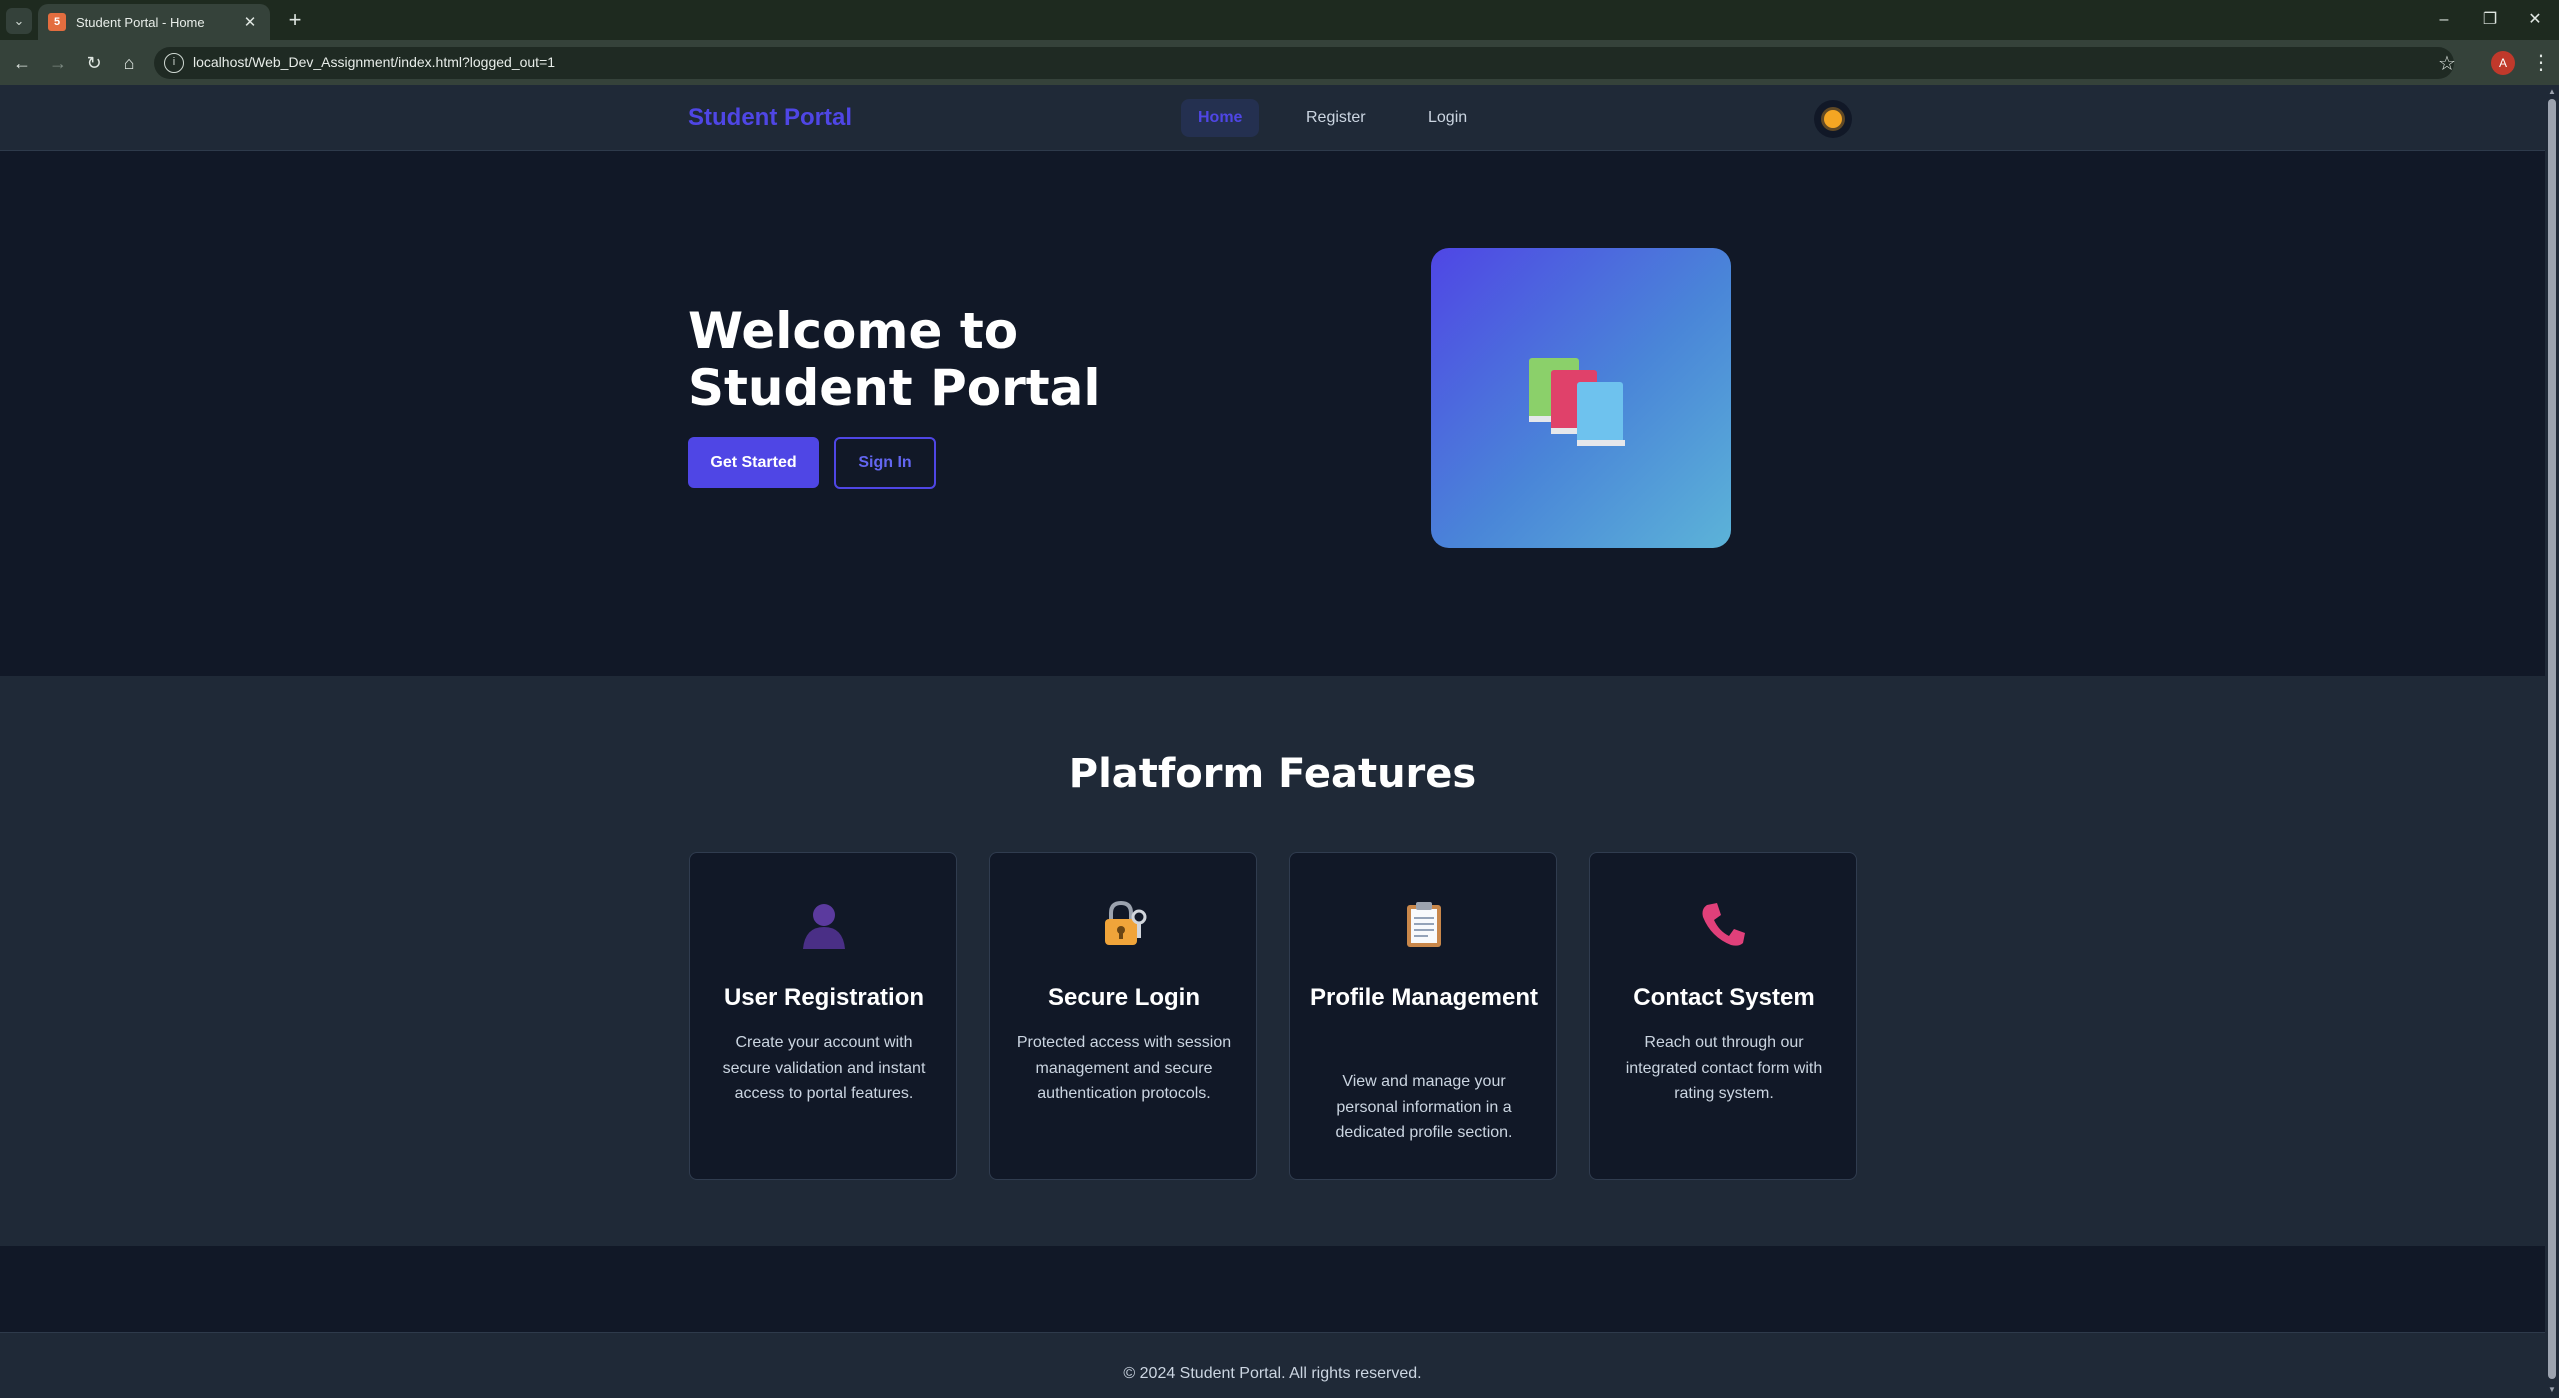  I want to click on sun-icon, so click(1833, 119).